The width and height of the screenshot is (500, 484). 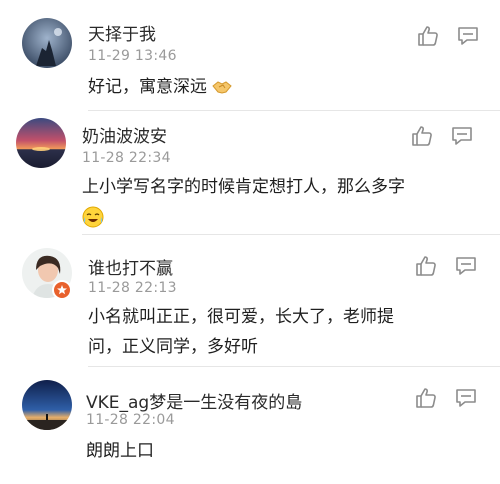 What do you see at coordinates (243, 202) in the screenshot?
I see `comment-text: 上小学写名字的时候肯定想打人，那么多字` at bounding box center [243, 202].